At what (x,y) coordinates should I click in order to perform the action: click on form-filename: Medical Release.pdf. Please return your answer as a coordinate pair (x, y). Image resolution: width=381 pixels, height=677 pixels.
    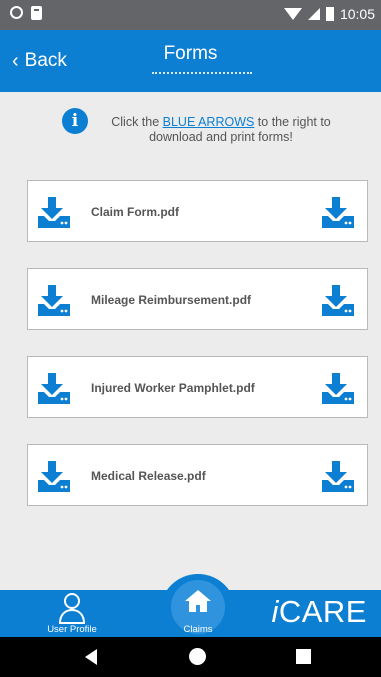
    Looking at the image, I should click on (148, 476).